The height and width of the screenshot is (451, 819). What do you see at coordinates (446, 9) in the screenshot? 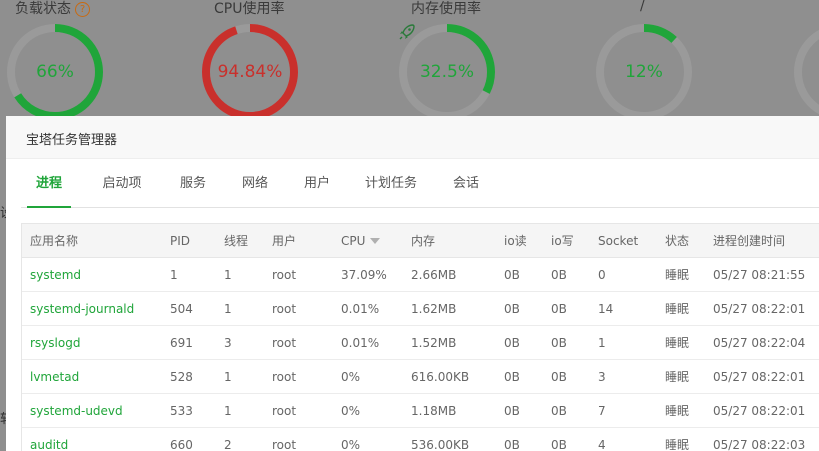
I see `gauge-title-memory: 内存使用率` at bounding box center [446, 9].